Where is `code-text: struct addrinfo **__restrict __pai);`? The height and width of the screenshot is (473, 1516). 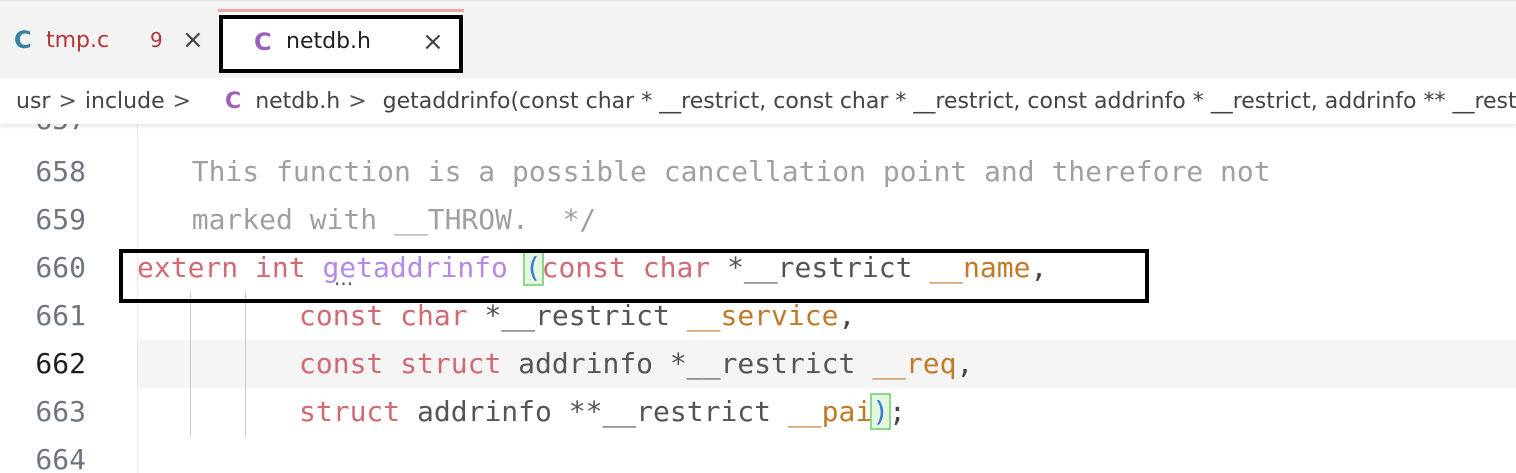
code-text: struct addrinfo **__restrict __pai); is located at coordinates (602, 411).